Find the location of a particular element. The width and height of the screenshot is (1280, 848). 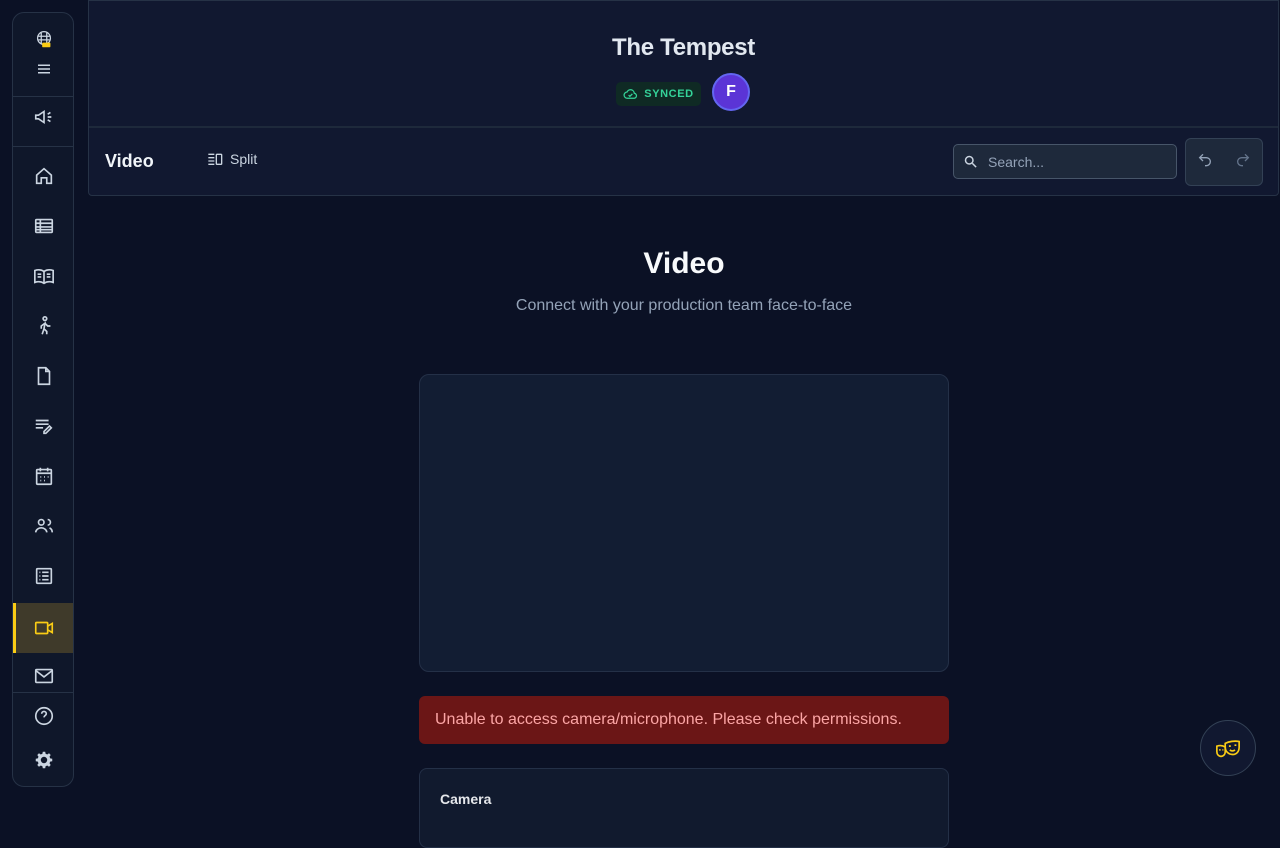

search-field is located at coordinates (1065, 161).